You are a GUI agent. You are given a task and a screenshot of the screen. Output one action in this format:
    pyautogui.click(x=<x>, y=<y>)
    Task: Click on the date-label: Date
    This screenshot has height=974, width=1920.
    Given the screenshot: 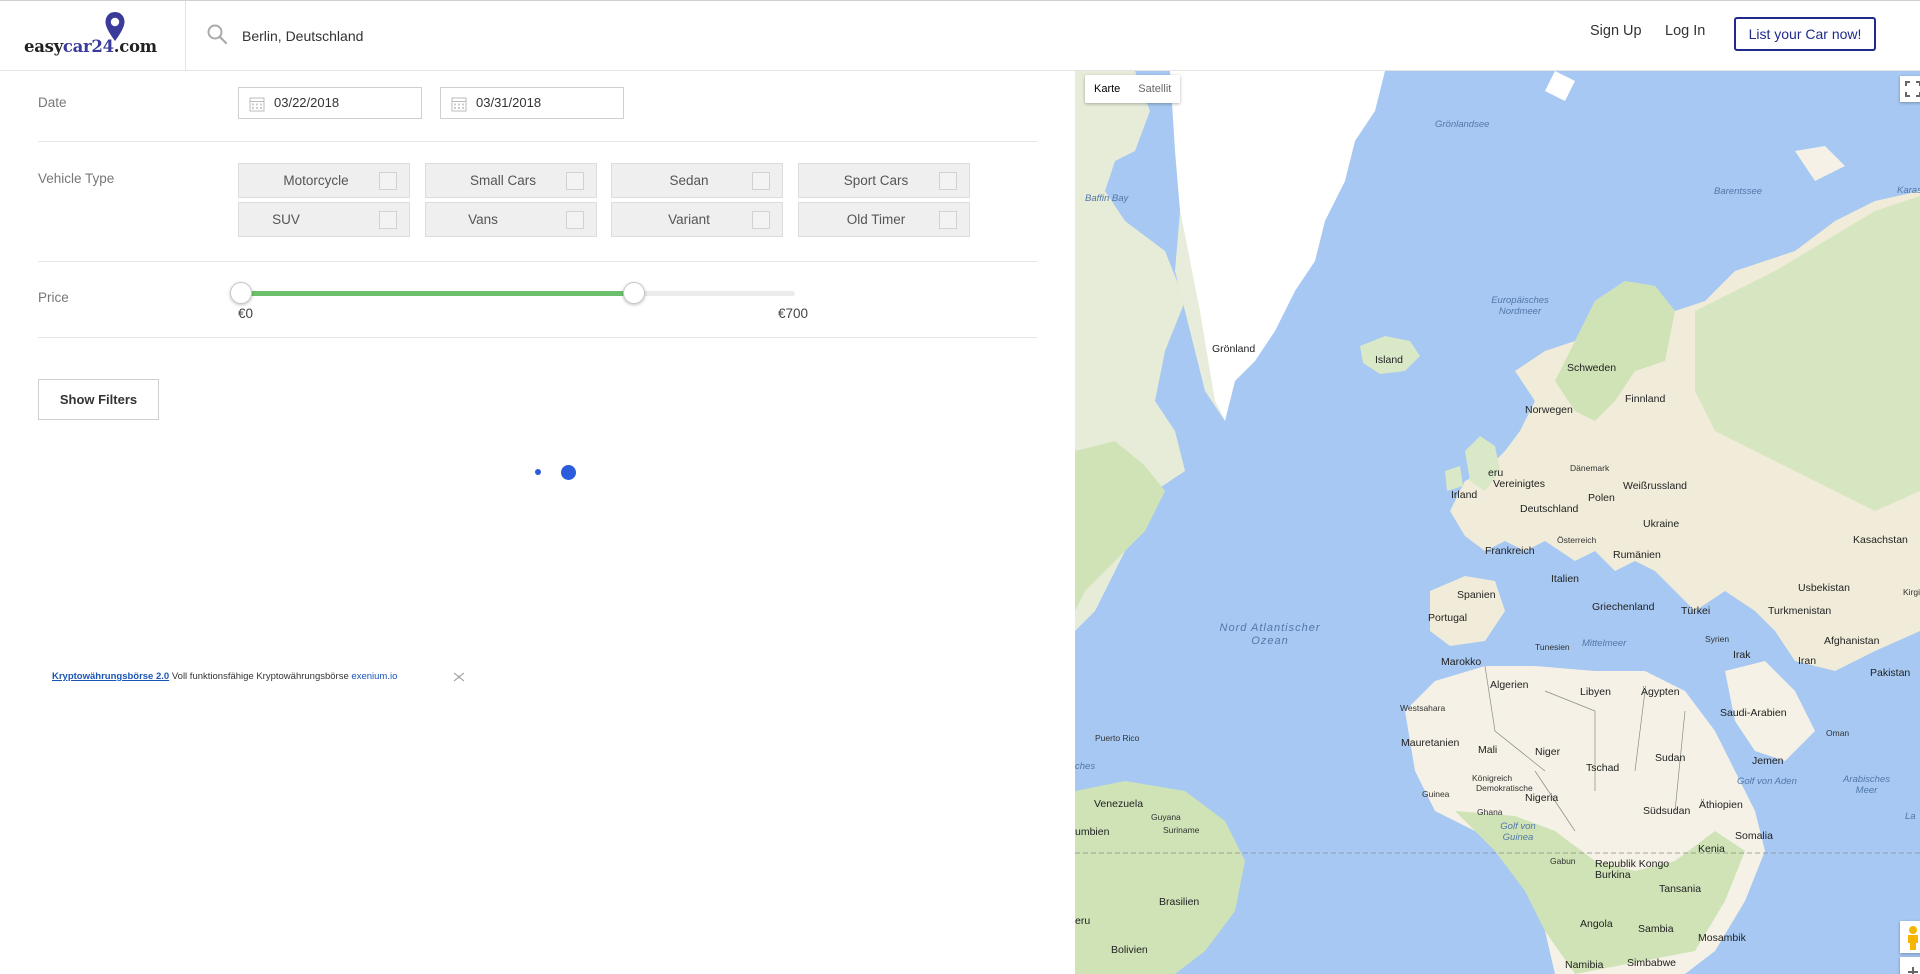 What is the action you would take?
    pyautogui.click(x=52, y=102)
    